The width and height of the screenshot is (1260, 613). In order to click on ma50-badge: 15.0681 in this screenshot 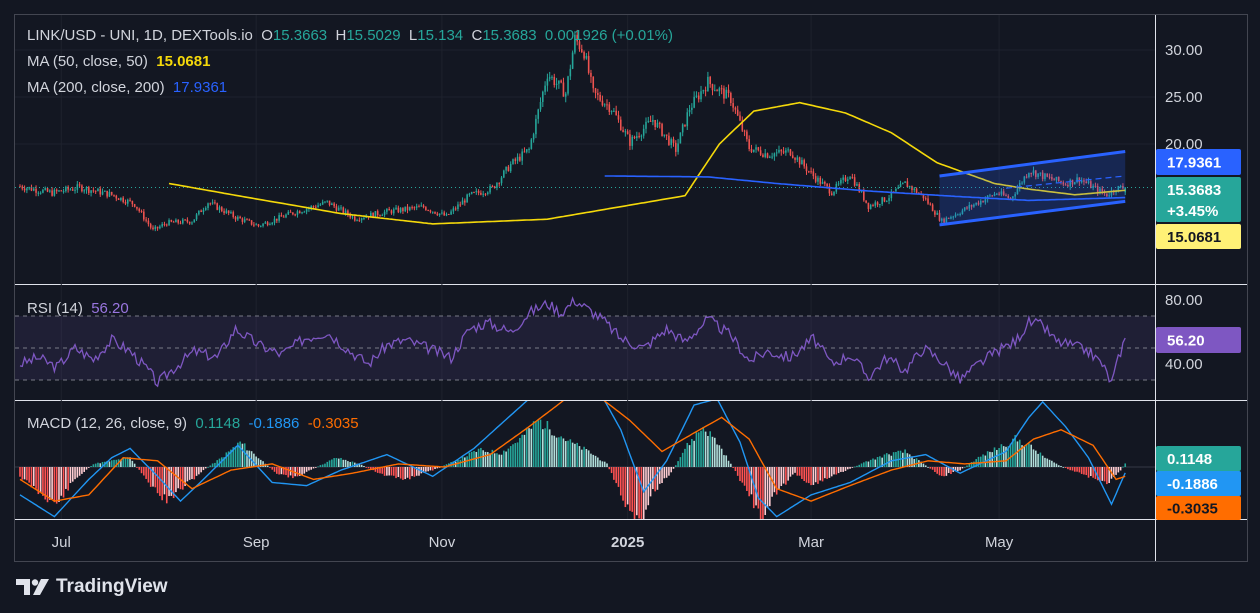, I will do `click(1198, 236)`.